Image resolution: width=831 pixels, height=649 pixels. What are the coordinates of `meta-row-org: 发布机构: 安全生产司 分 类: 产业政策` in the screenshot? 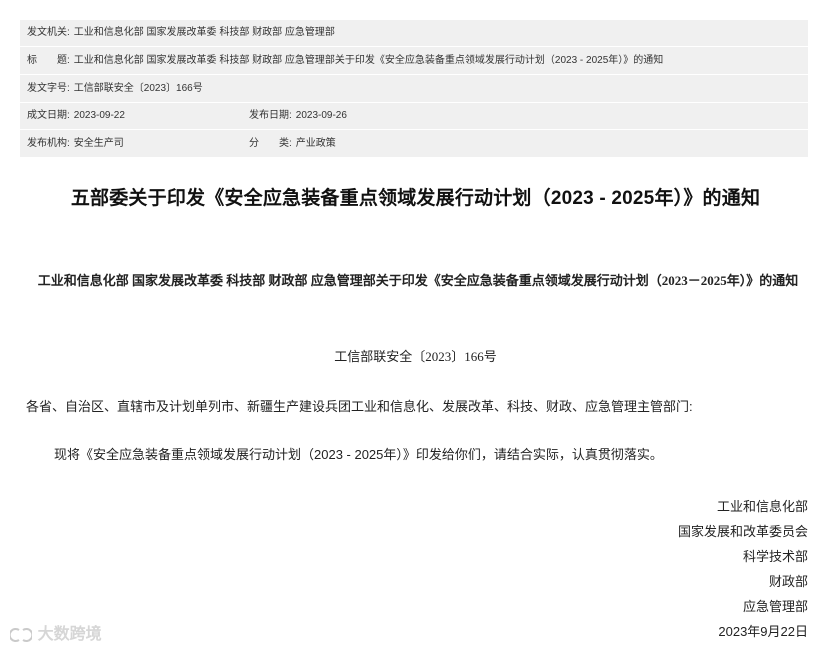 It's located at (414, 144).